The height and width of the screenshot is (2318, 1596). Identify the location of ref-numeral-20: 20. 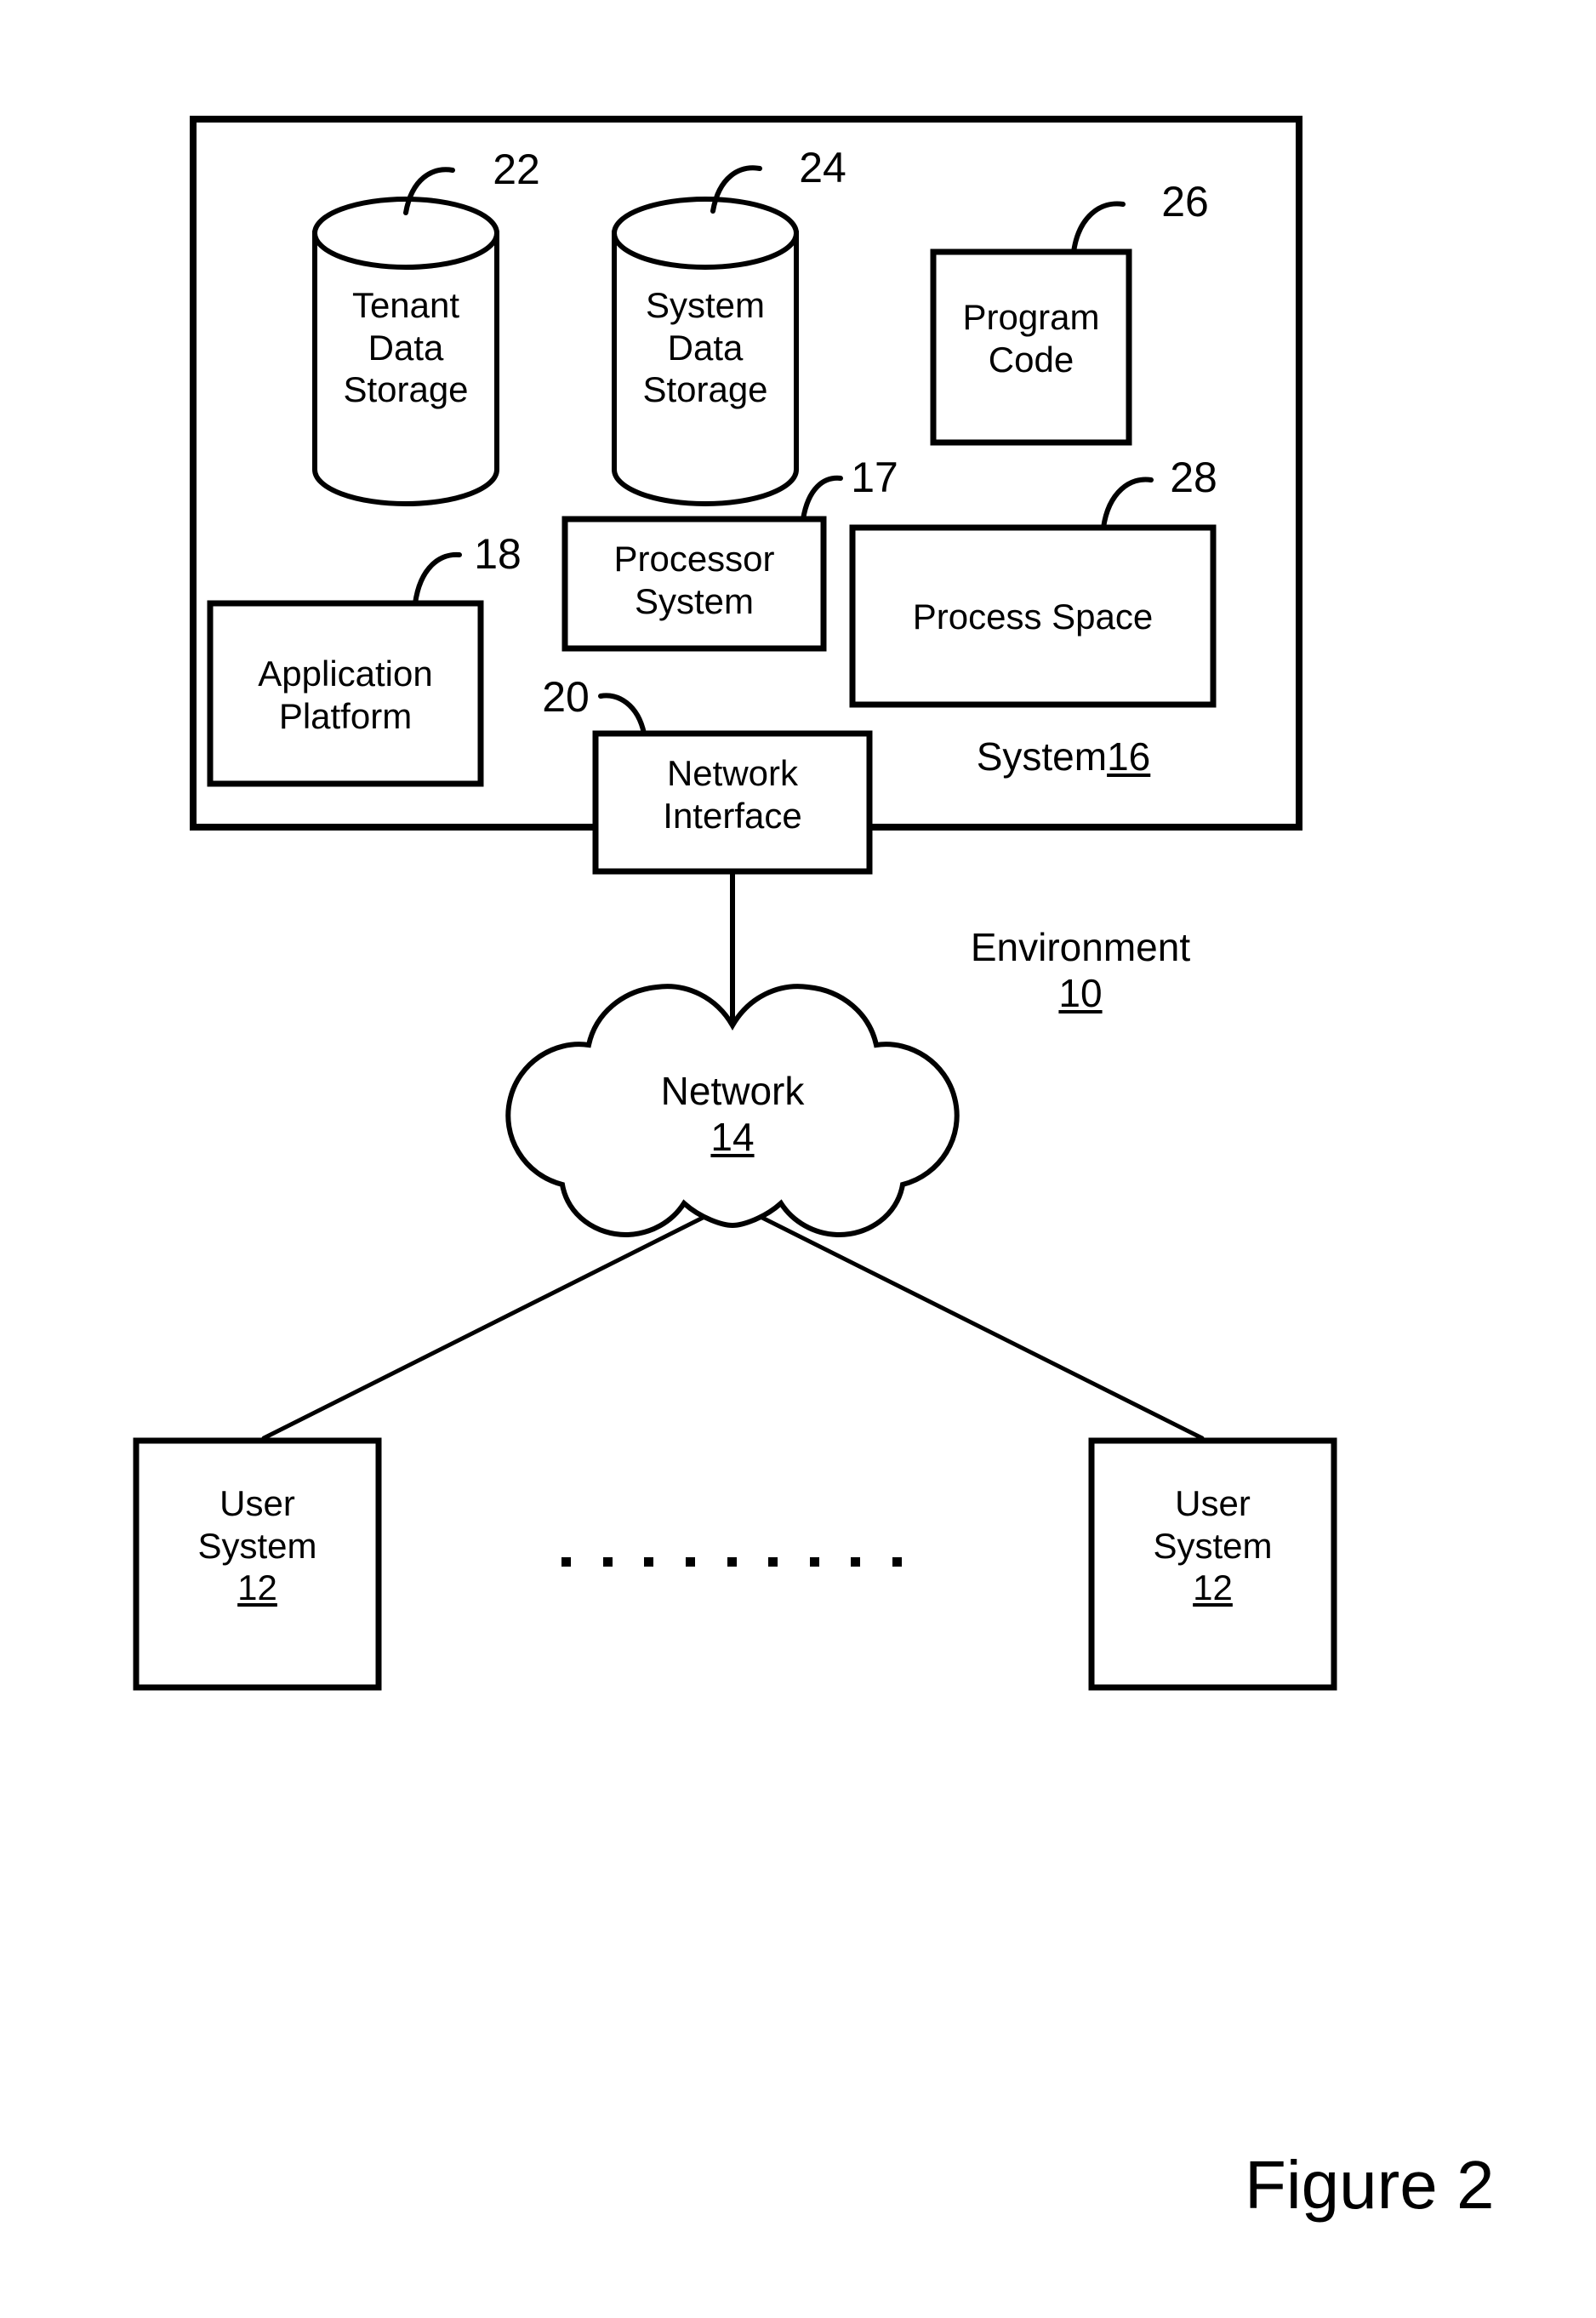
(565, 697).